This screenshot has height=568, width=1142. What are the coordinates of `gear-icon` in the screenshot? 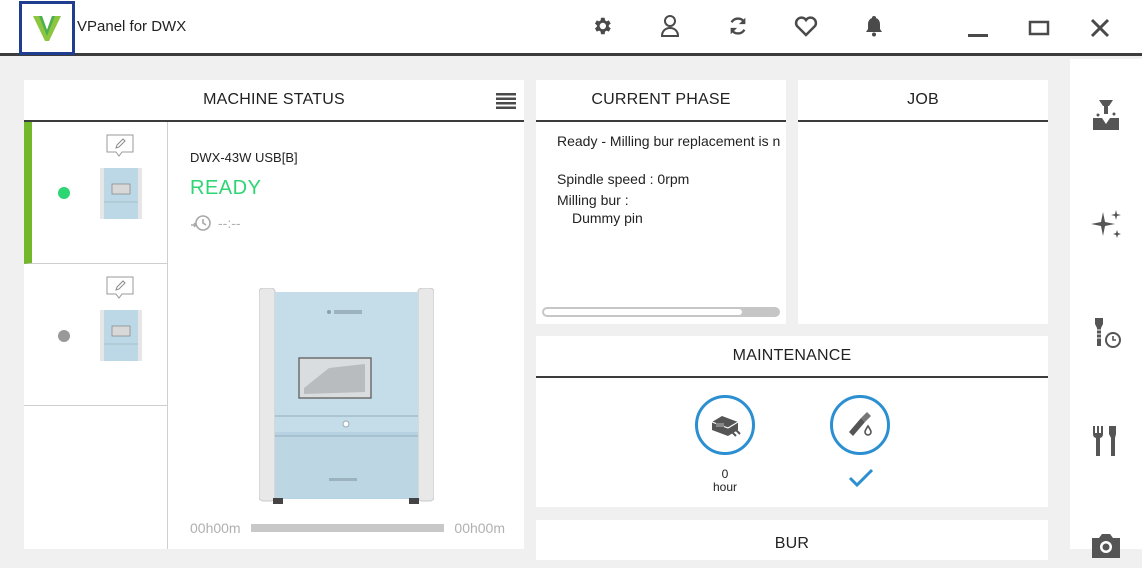 It's located at (602, 26).